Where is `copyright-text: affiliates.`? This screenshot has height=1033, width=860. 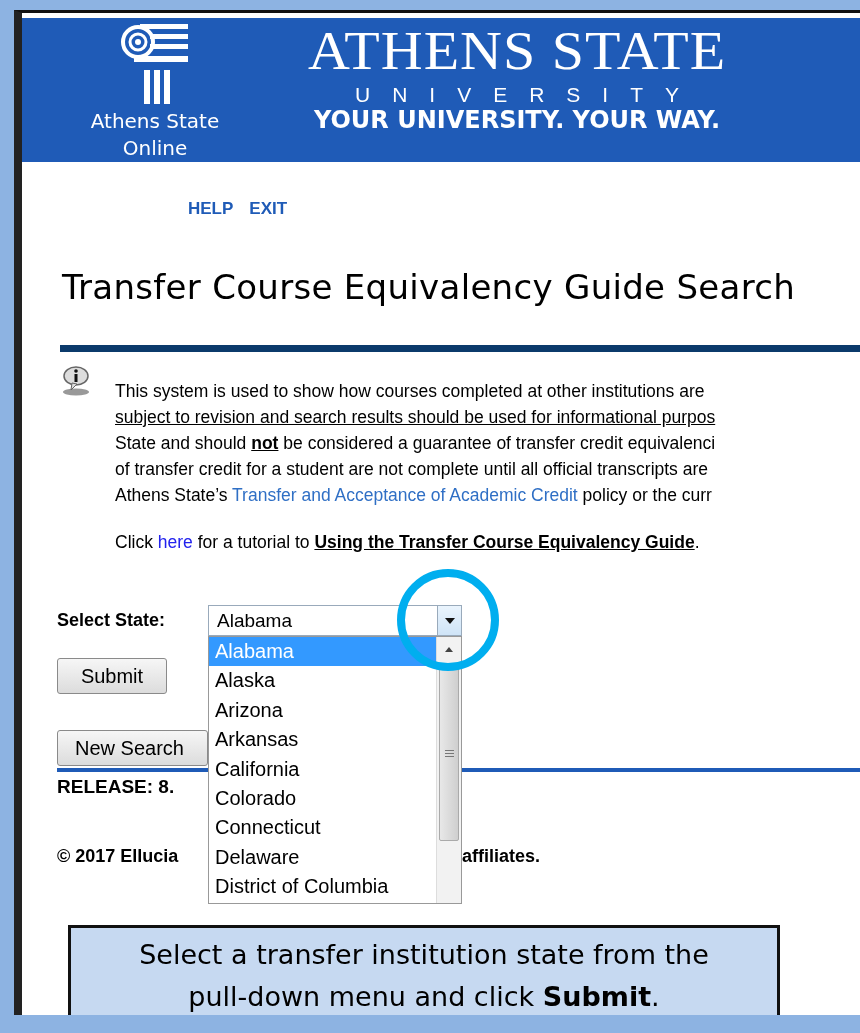 copyright-text: affiliates. is located at coordinates (501, 856).